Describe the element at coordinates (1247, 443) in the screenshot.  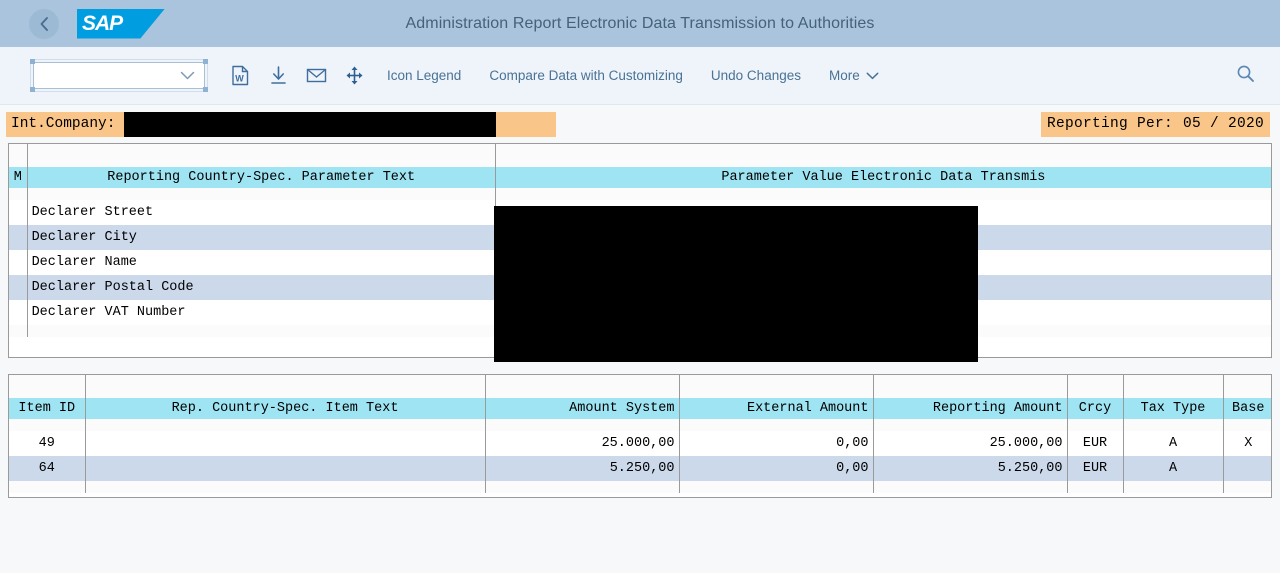
I see `cell-base: X` at that location.